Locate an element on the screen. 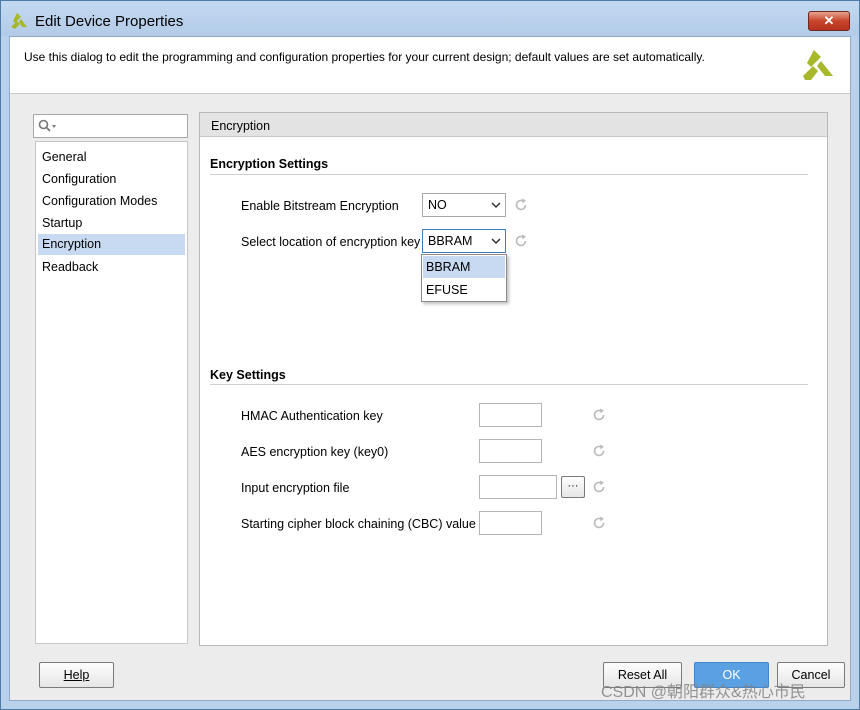 This screenshot has height=710, width=860. key-location-select: BBRAM is located at coordinates (464, 241).